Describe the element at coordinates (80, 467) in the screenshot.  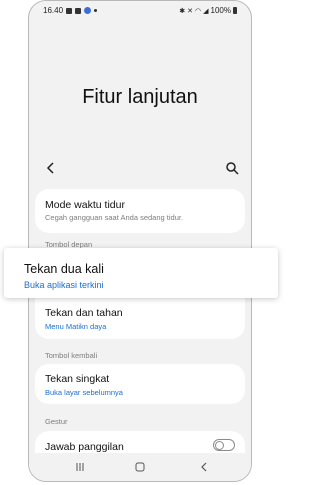
I see `recent-apps-icon` at that location.